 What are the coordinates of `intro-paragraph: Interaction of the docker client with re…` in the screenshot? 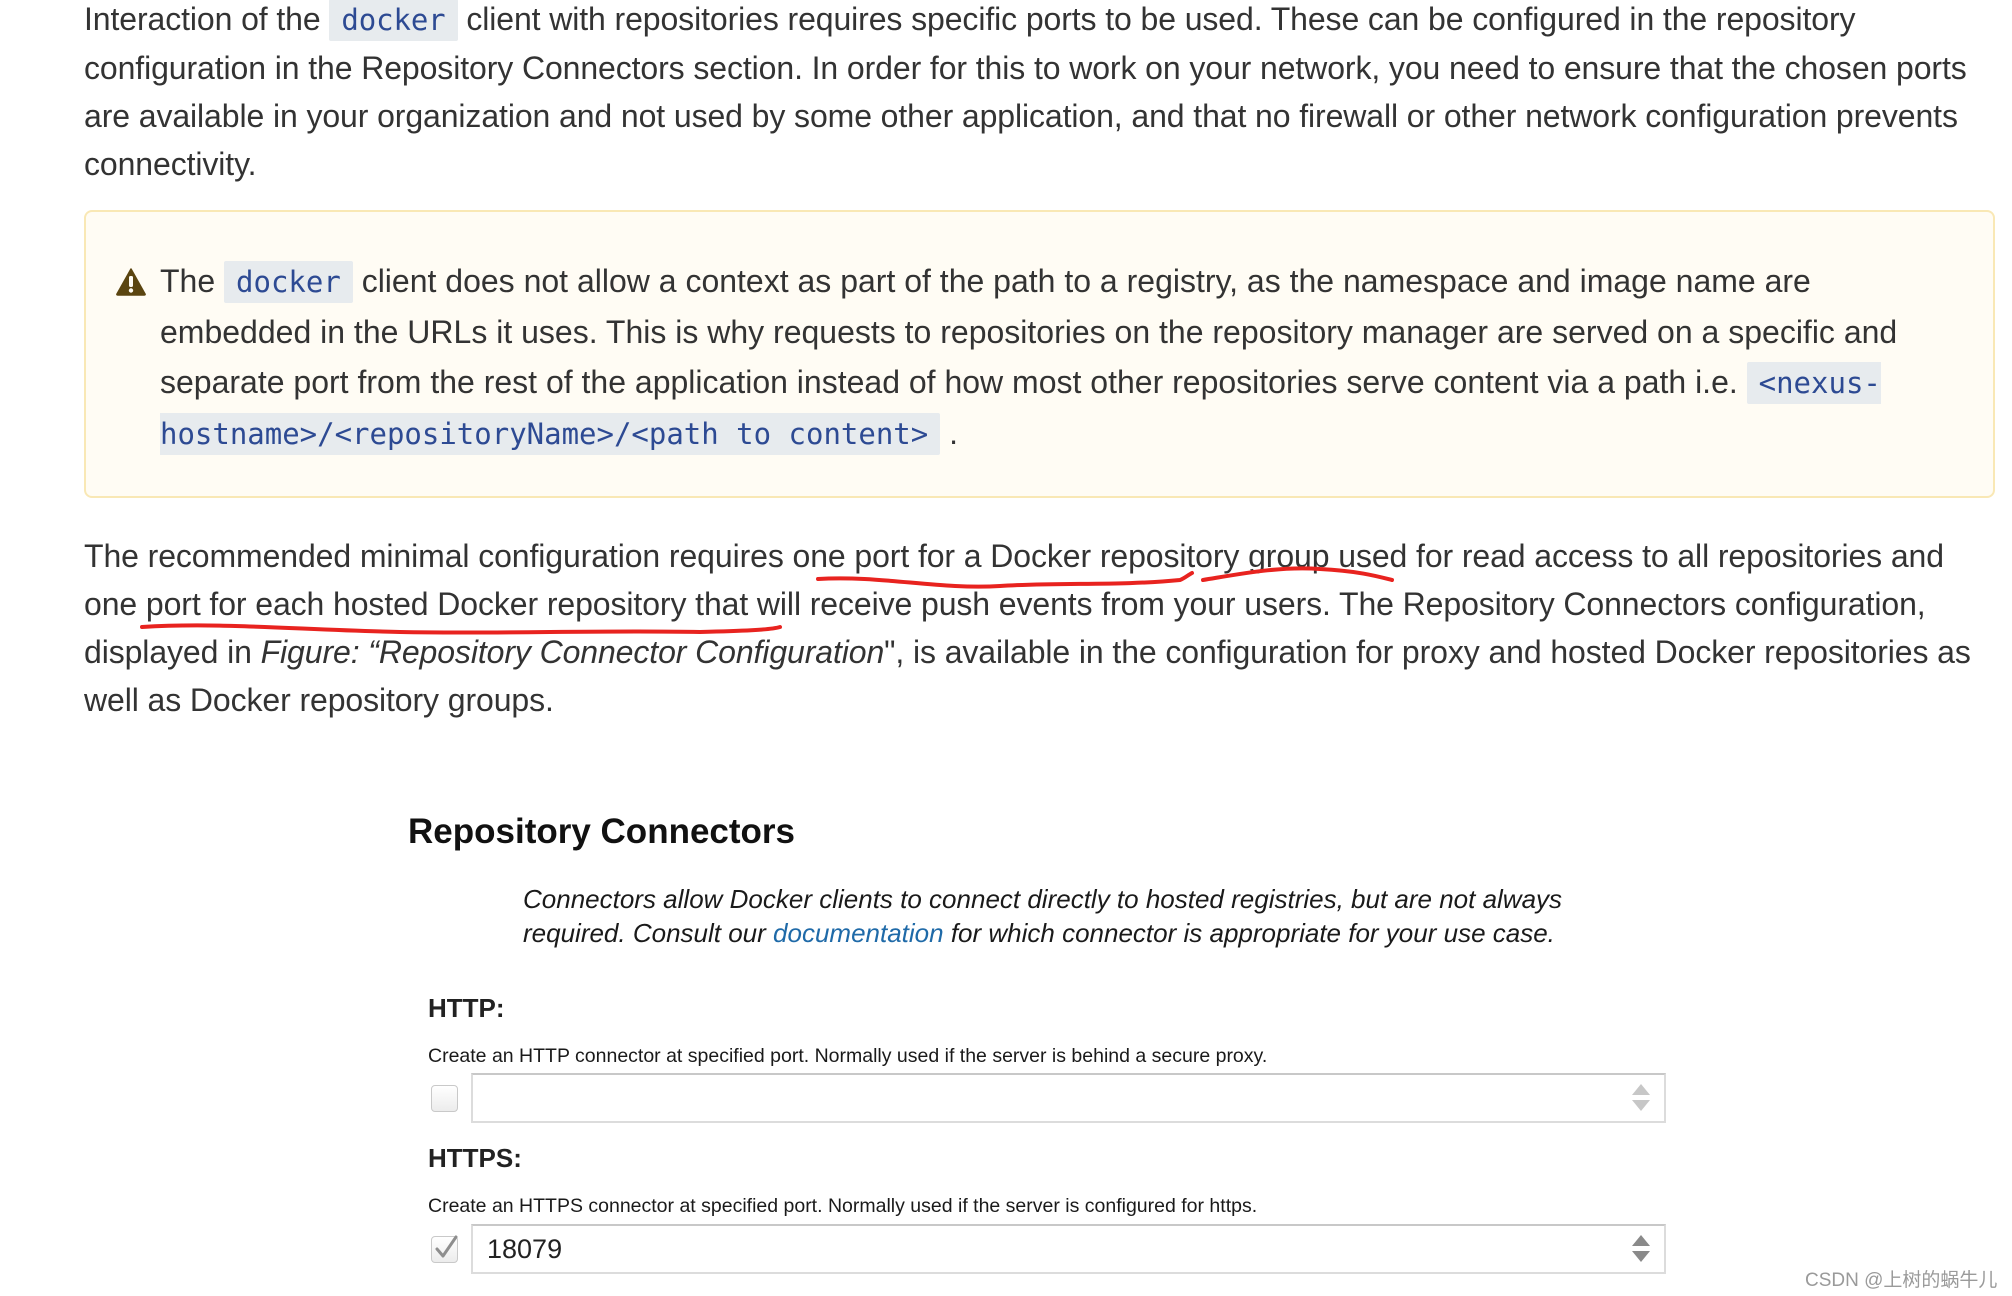 It's located at (1025, 91).